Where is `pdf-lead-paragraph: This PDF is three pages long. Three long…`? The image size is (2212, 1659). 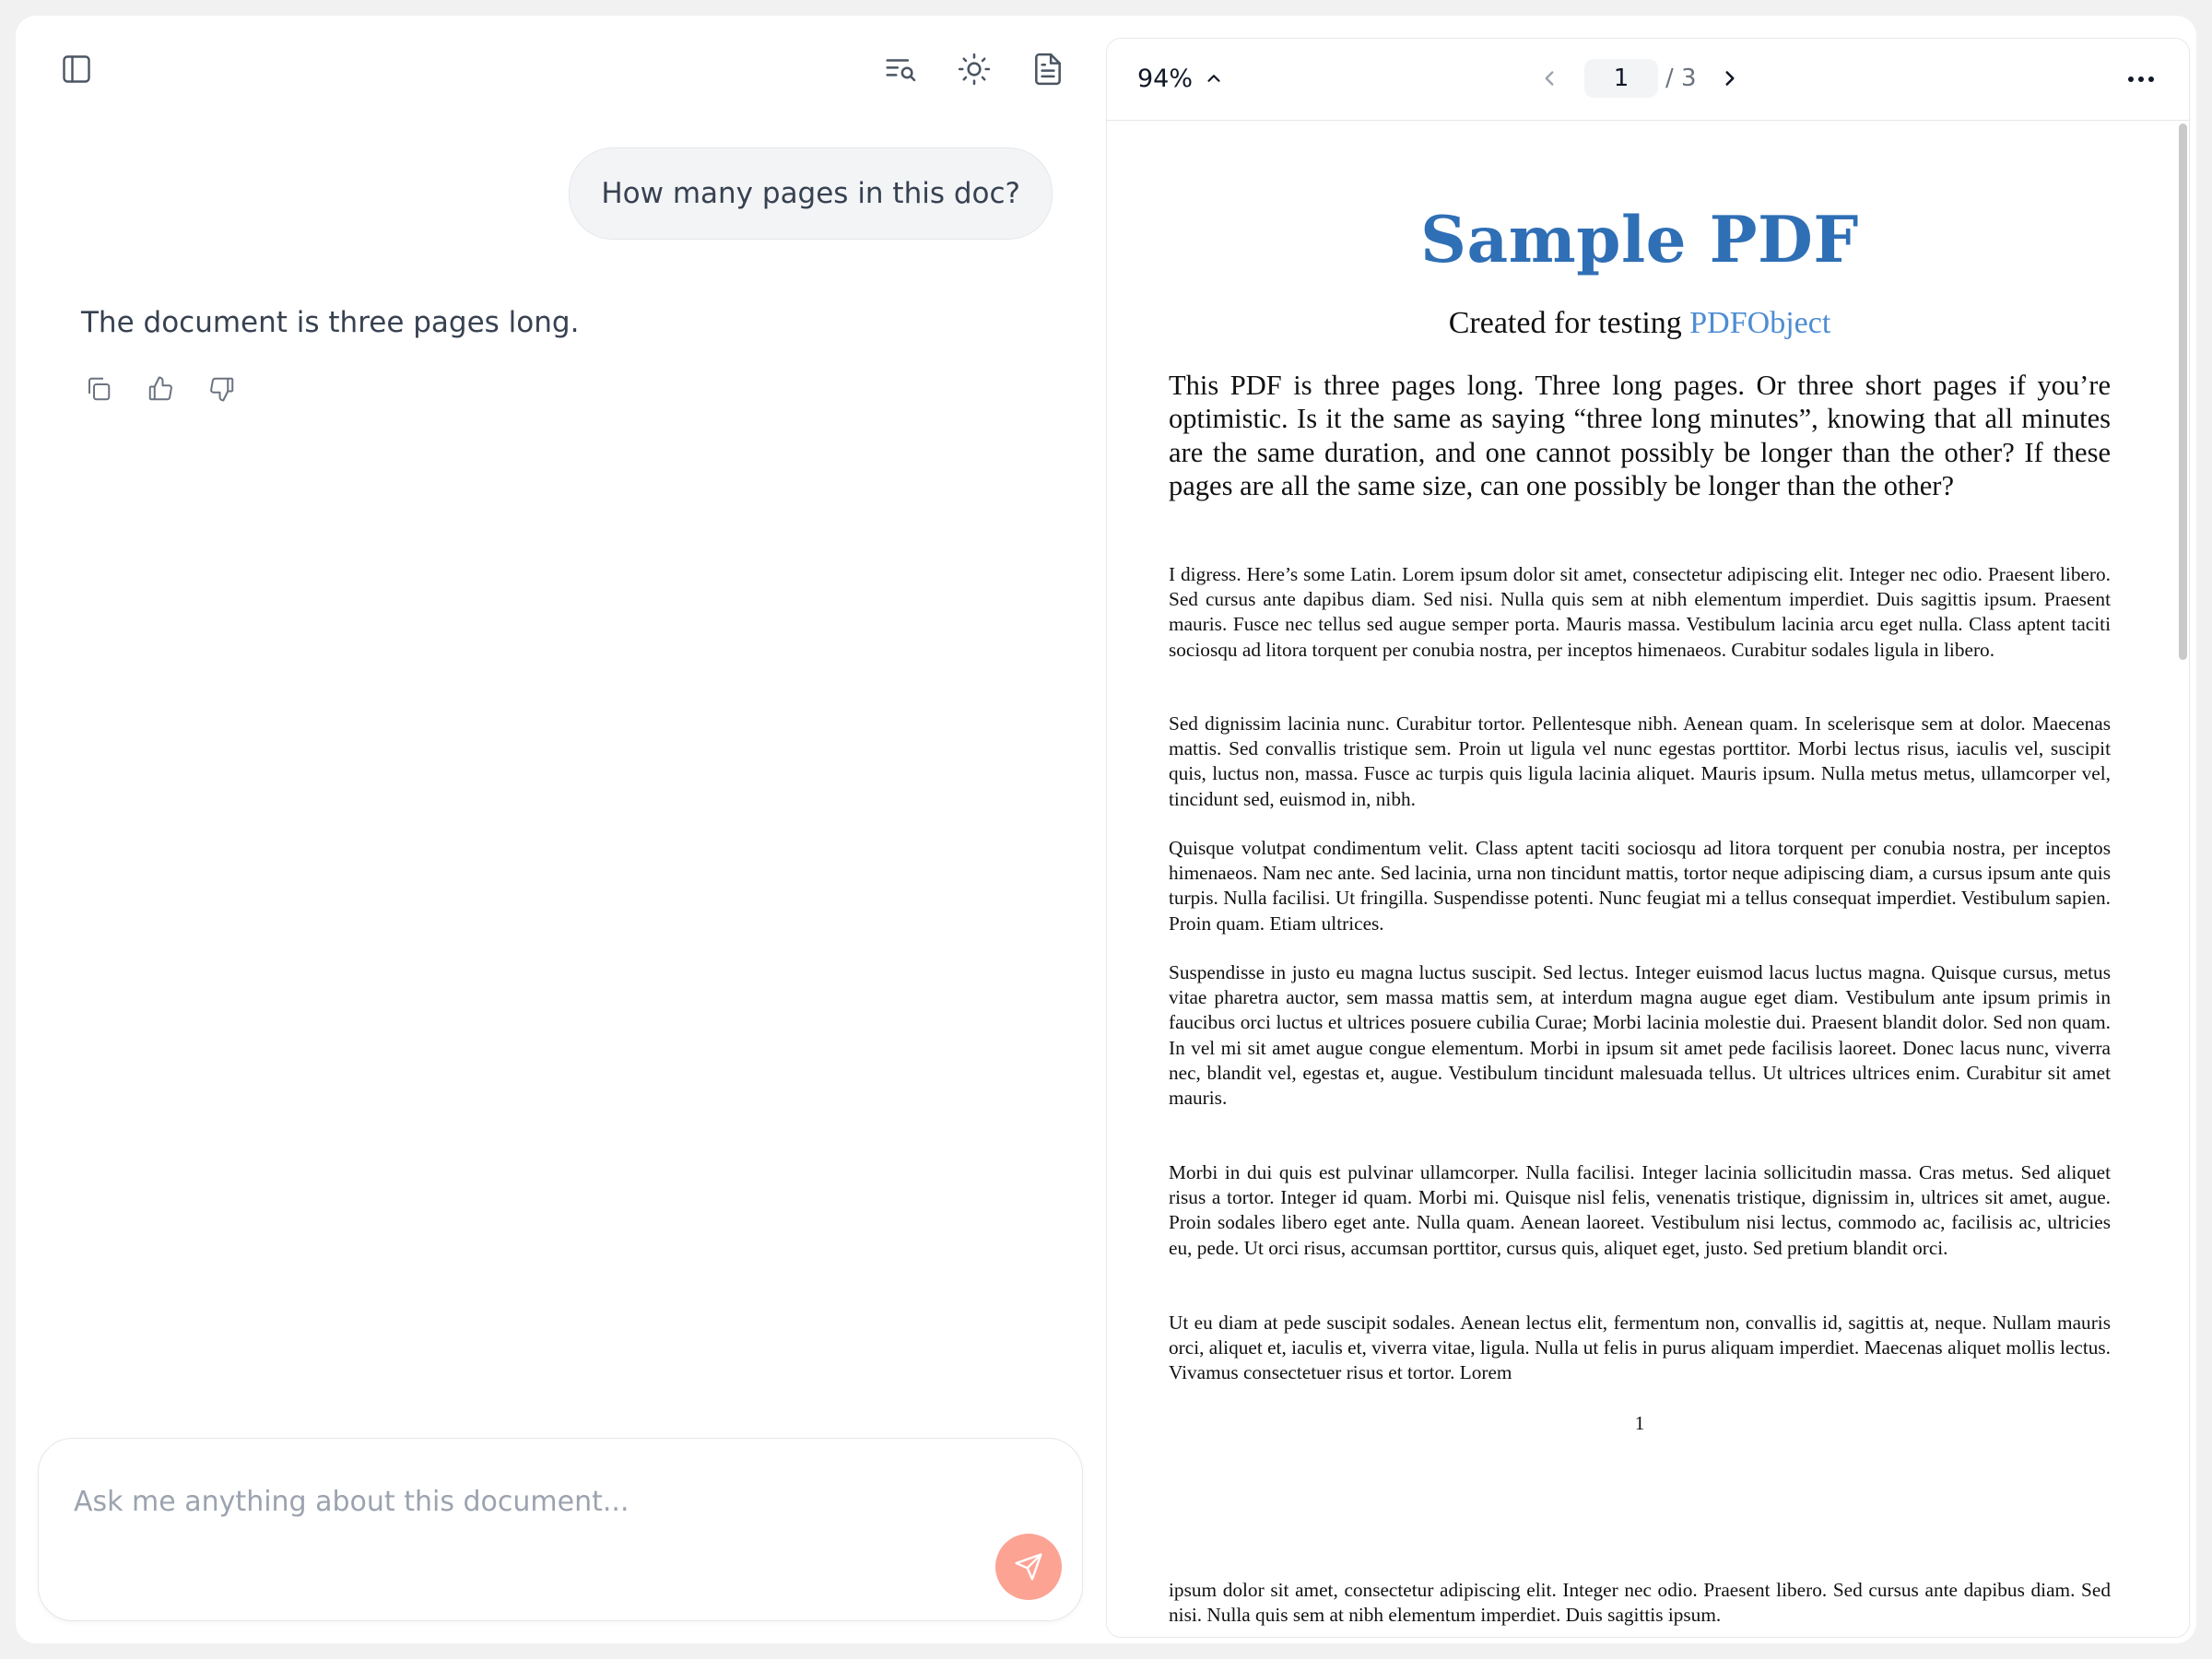 pdf-lead-paragraph: This PDF is three pages long. Three long… is located at coordinates (1640, 435).